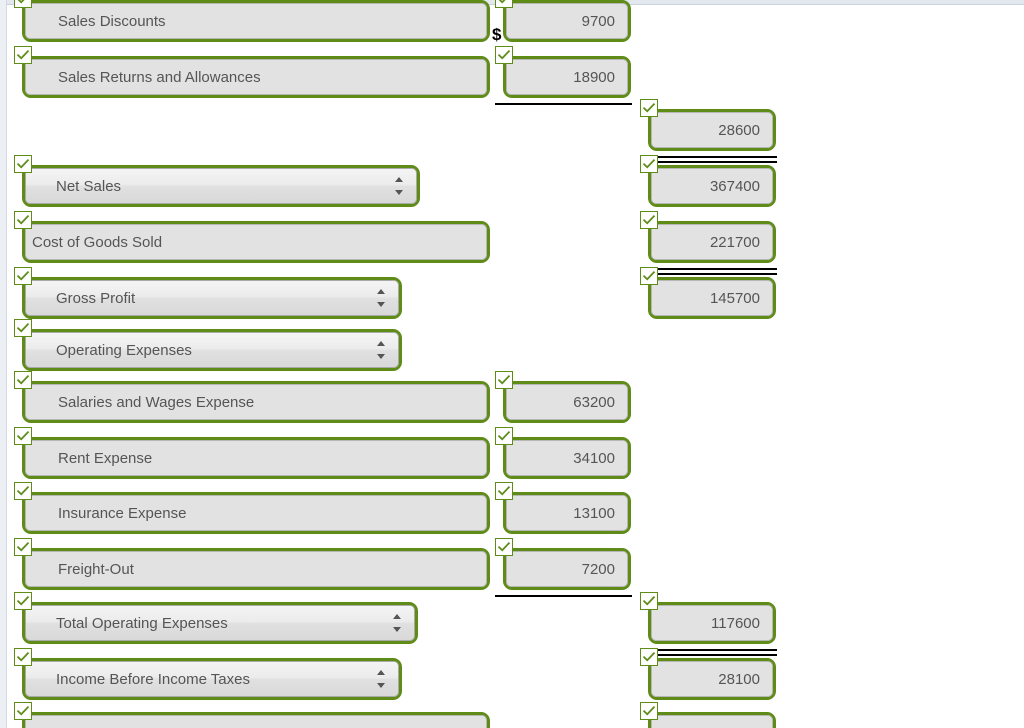  Describe the element at coordinates (23, 601) in the screenshot. I see `checkmark-icon-label-total-operating-expenses` at that location.